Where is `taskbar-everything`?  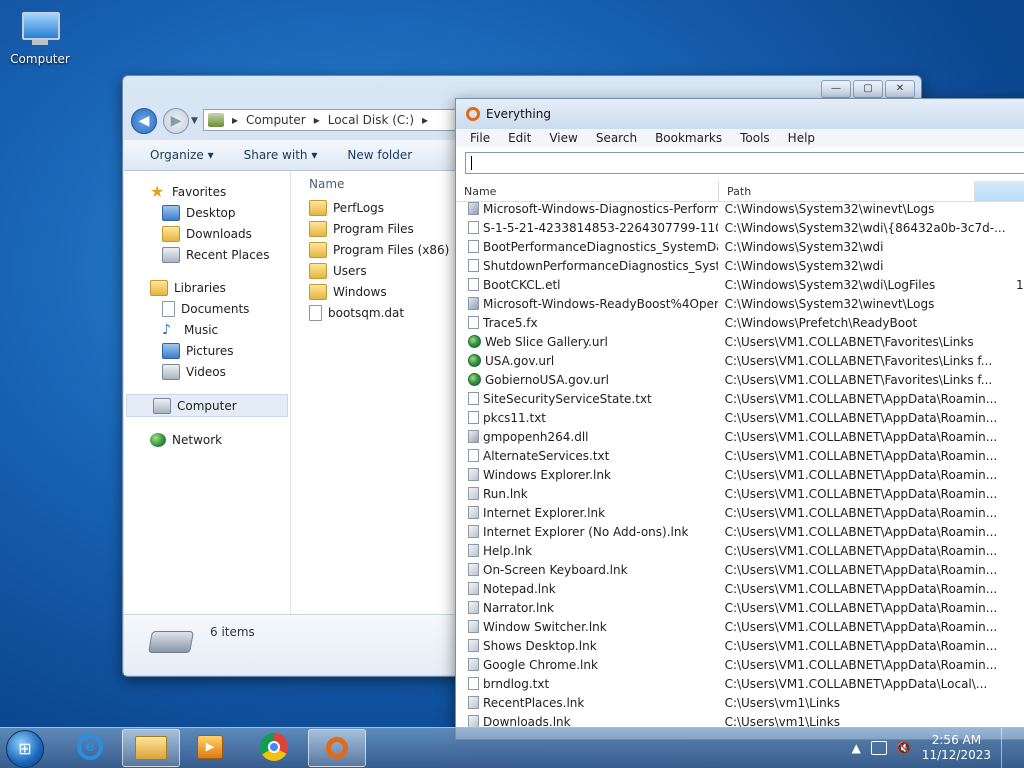 taskbar-everything is located at coordinates (337, 748).